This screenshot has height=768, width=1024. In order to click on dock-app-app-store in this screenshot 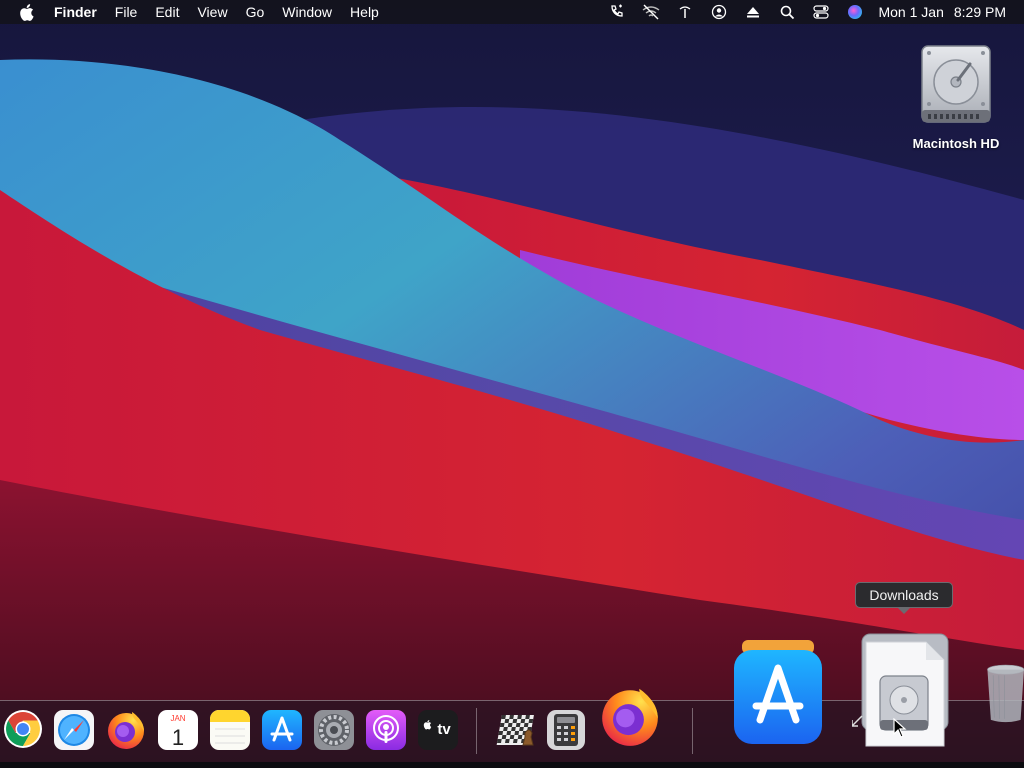, I will do `click(282, 730)`.